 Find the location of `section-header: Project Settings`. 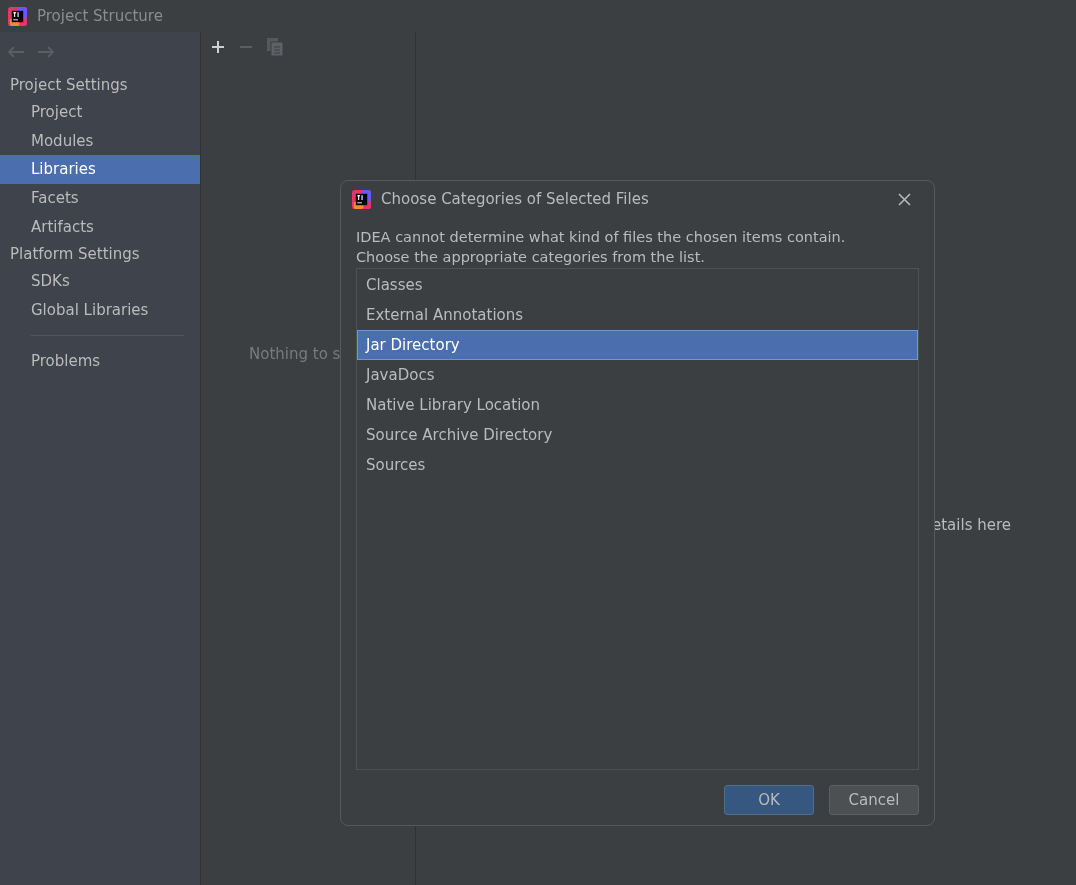

section-header: Project Settings is located at coordinates (69, 85).